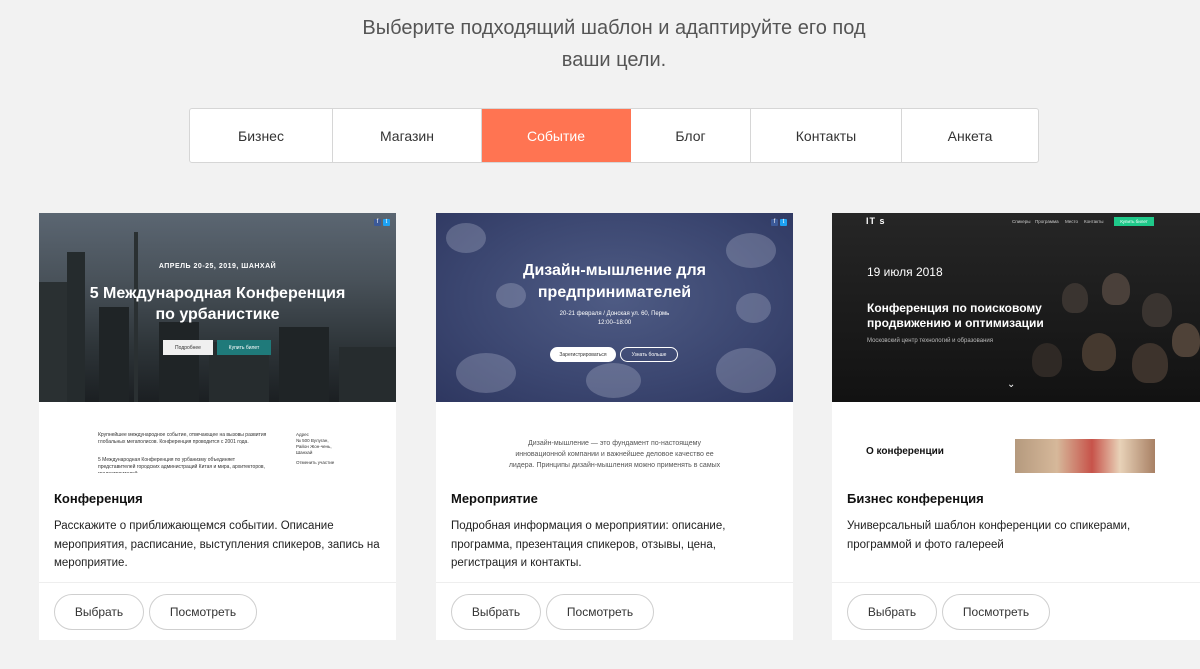 The height and width of the screenshot is (669, 1200). I want to click on preview-register-button: Зарегистрироваться, so click(583, 354).